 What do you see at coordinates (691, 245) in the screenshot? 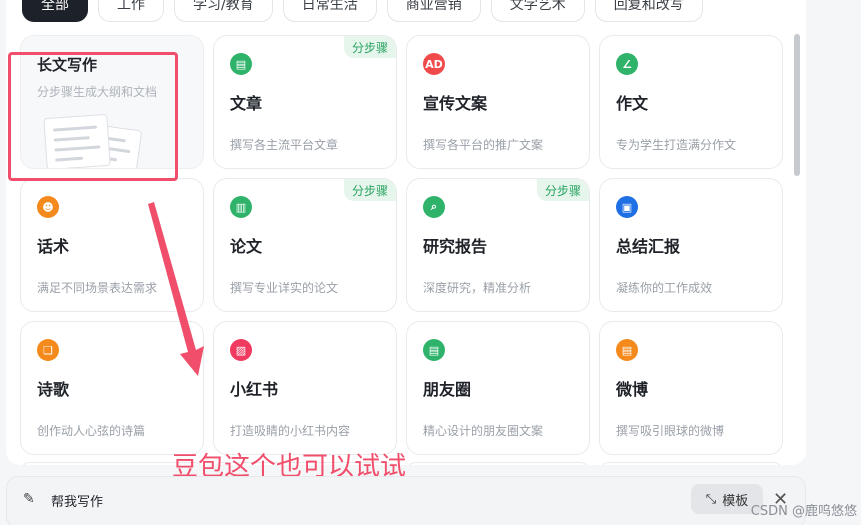
I see `card-summary: ▣ 总结汇报凝练你的工作成效` at bounding box center [691, 245].